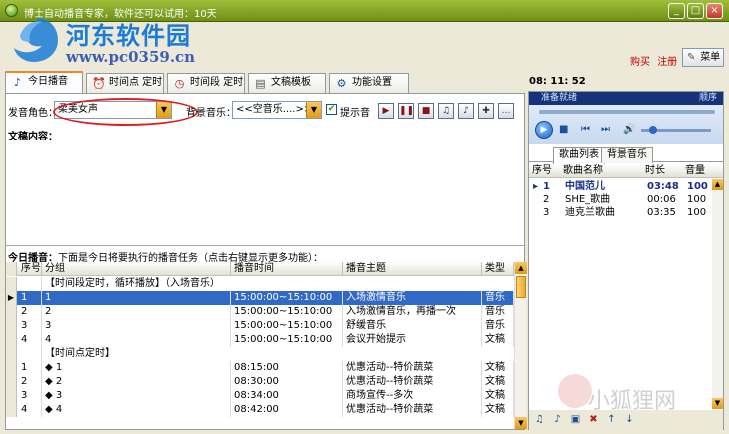 Image resolution: width=729 pixels, height=434 pixels. Describe the element at coordinates (331, 109) in the screenshot. I see `prompt-checkbox: ✔` at that location.